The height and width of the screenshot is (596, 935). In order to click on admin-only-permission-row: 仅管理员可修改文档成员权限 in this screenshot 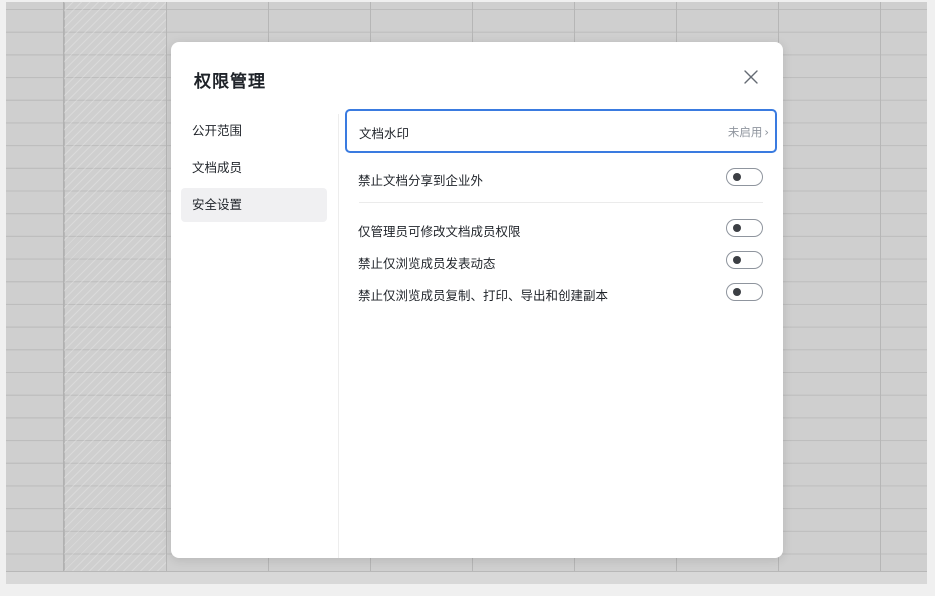, I will do `click(561, 229)`.